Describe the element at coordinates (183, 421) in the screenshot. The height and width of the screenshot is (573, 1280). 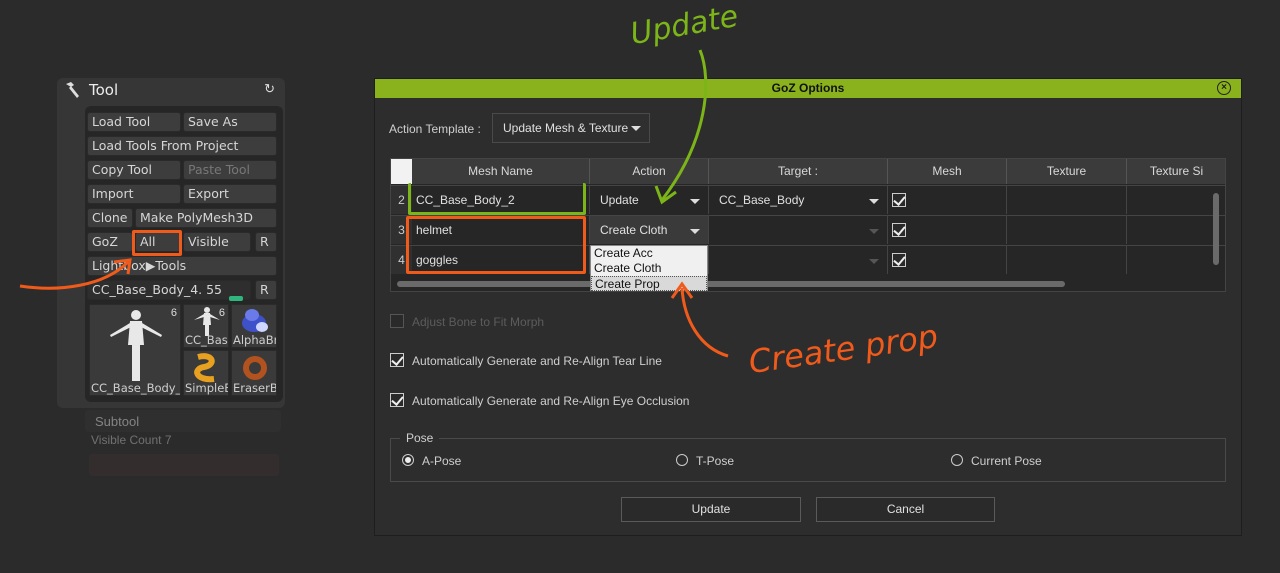
I see `subtool-title: Subtool` at that location.